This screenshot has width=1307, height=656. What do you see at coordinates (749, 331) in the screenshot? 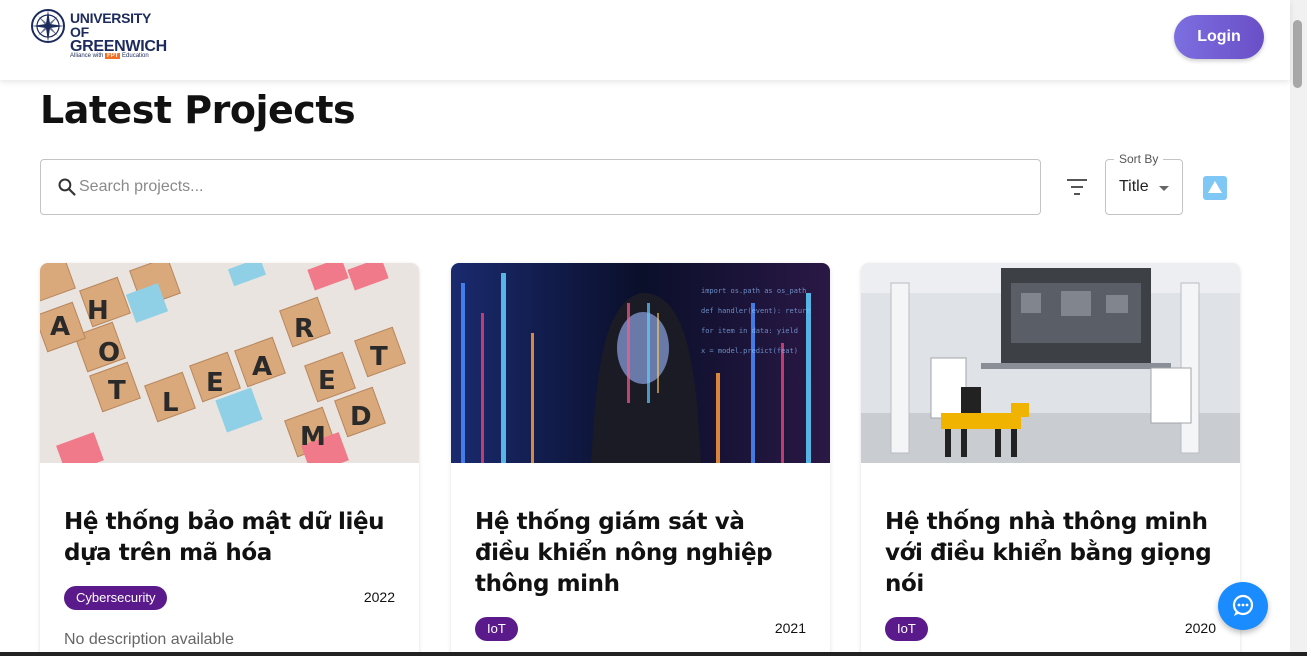
I see `svg-text: for item in data: yield` at bounding box center [749, 331].